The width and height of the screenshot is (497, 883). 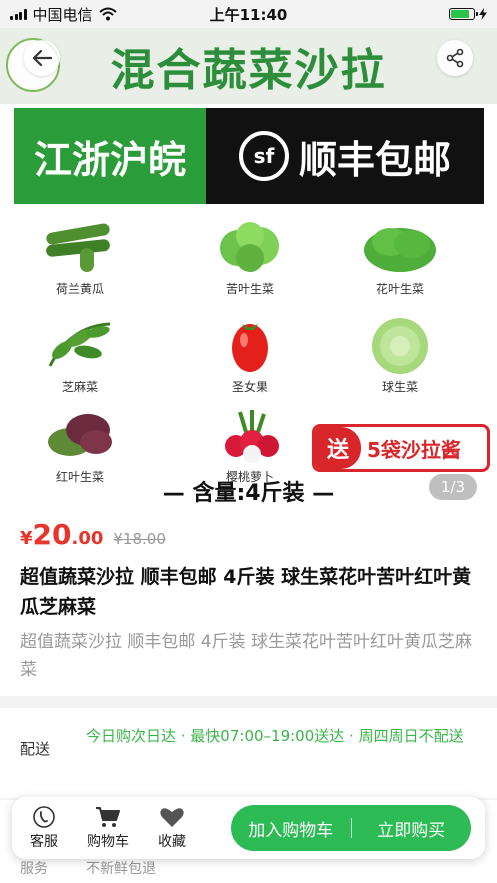 What do you see at coordinates (80, 345) in the screenshot?
I see `arugula-icon` at bounding box center [80, 345].